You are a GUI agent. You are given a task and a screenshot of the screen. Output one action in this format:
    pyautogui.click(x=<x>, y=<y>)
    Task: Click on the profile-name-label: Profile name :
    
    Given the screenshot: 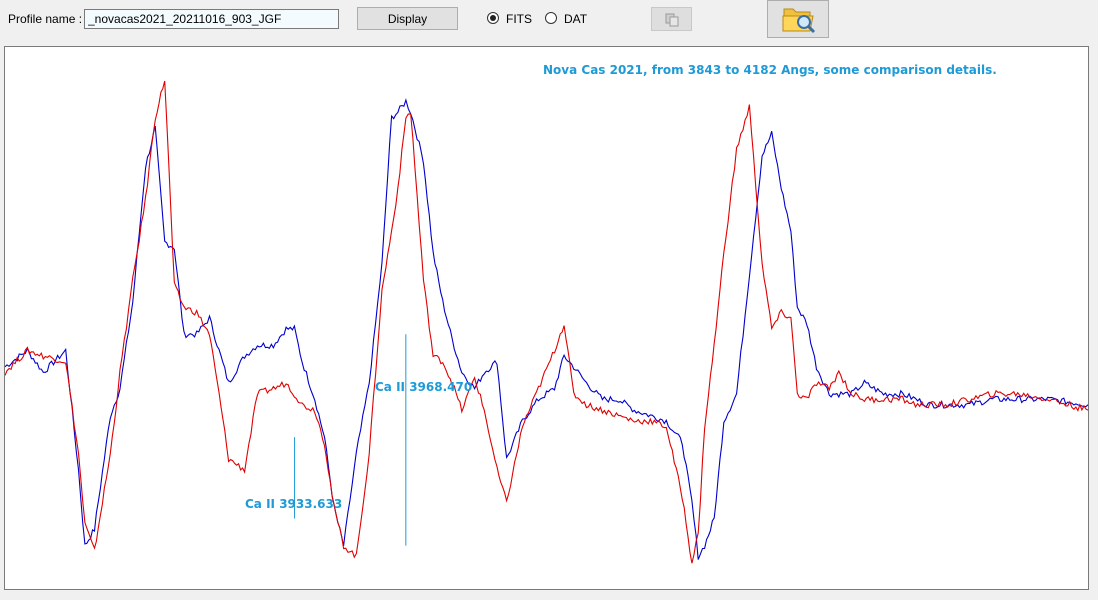 What is the action you would take?
    pyautogui.click(x=45, y=19)
    